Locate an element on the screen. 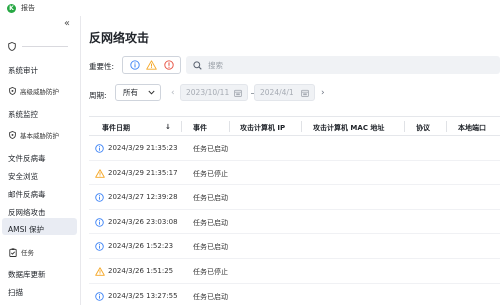  sidebar-item-safe-browsing: 安全浏览 is located at coordinates (23, 176).